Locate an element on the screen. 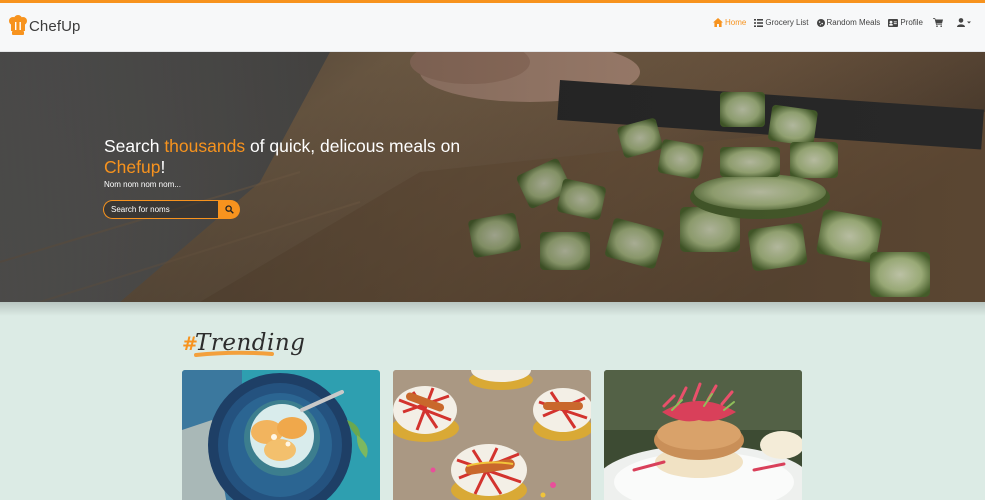 This screenshot has height=500, width=985. chef-hat-logo-icon is located at coordinates (18, 25).